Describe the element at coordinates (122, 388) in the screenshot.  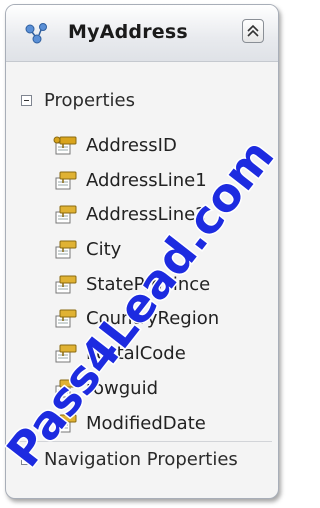
I see `property-label: rowguid` at that location.